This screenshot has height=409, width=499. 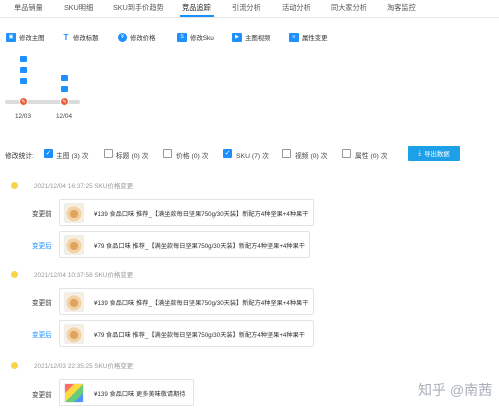 I want to click on legend-label: 修改主图, so click(x=32, y=38).